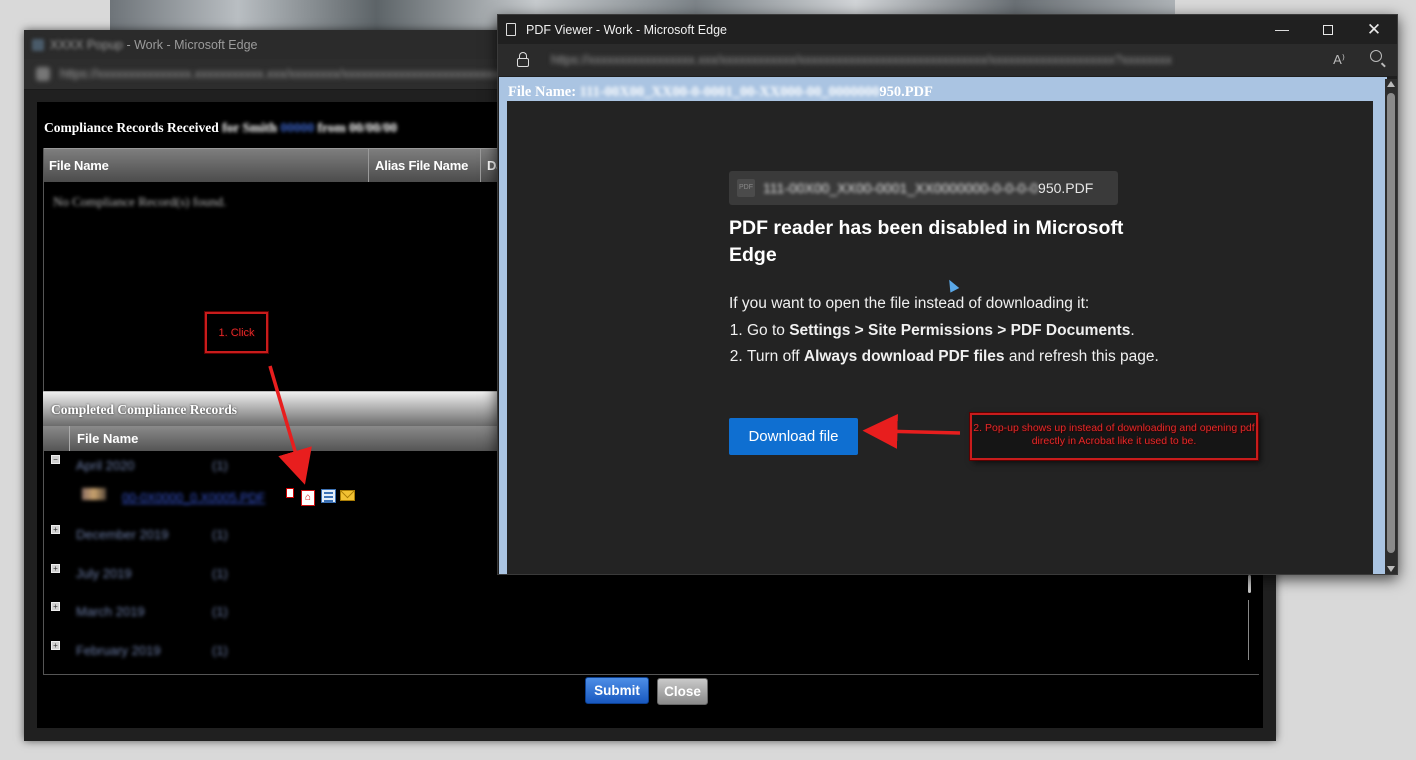 This screenshot has width=1416, height=760. What do you see at coordinates (746, 188) in the screenshot?
I see `pdf-file-icon: PDF` at bounding box center [746, 188].